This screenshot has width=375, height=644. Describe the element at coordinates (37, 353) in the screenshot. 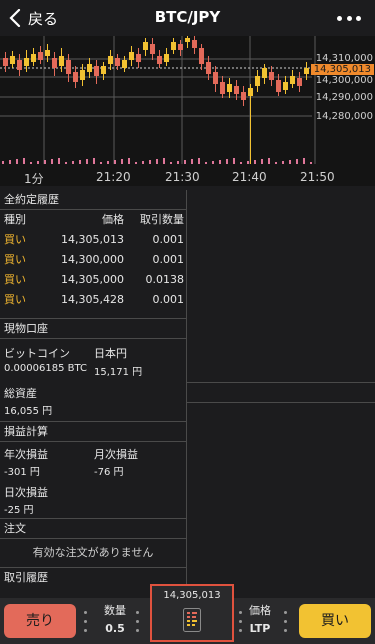

I see `btc-label: ビットコイン` at that location.